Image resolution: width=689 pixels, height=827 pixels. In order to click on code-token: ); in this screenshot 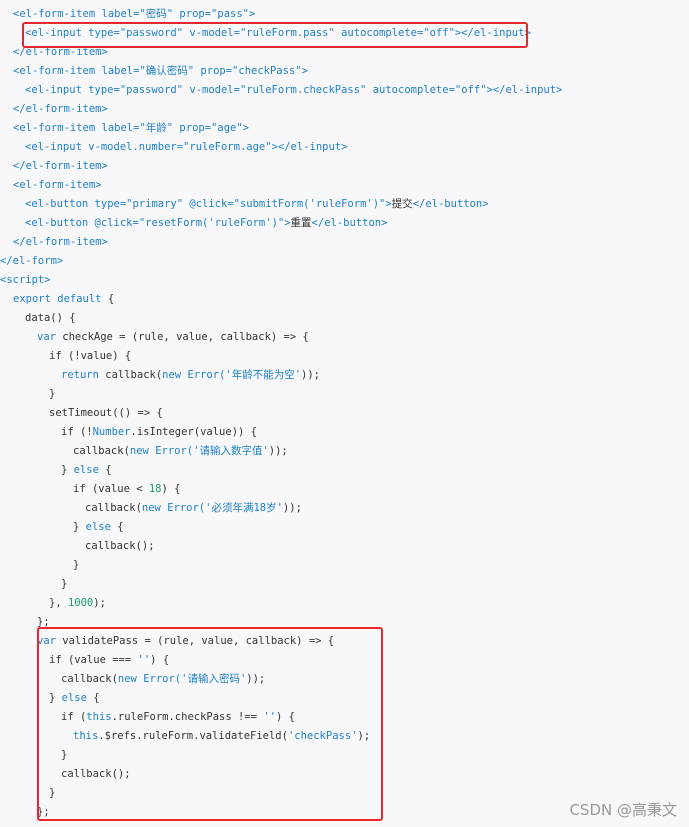, I will do `click(99, 603)`.